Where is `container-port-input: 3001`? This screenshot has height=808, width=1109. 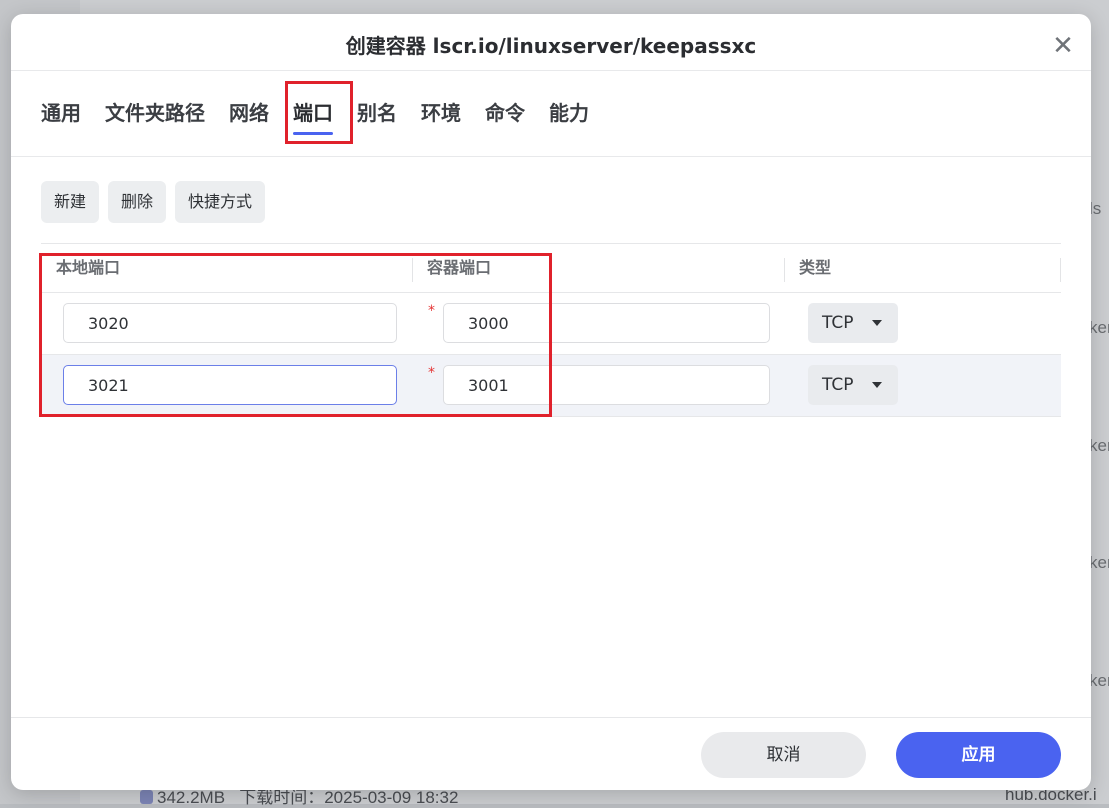 container-port-input: 3001 is located at coordinates (606, 385).